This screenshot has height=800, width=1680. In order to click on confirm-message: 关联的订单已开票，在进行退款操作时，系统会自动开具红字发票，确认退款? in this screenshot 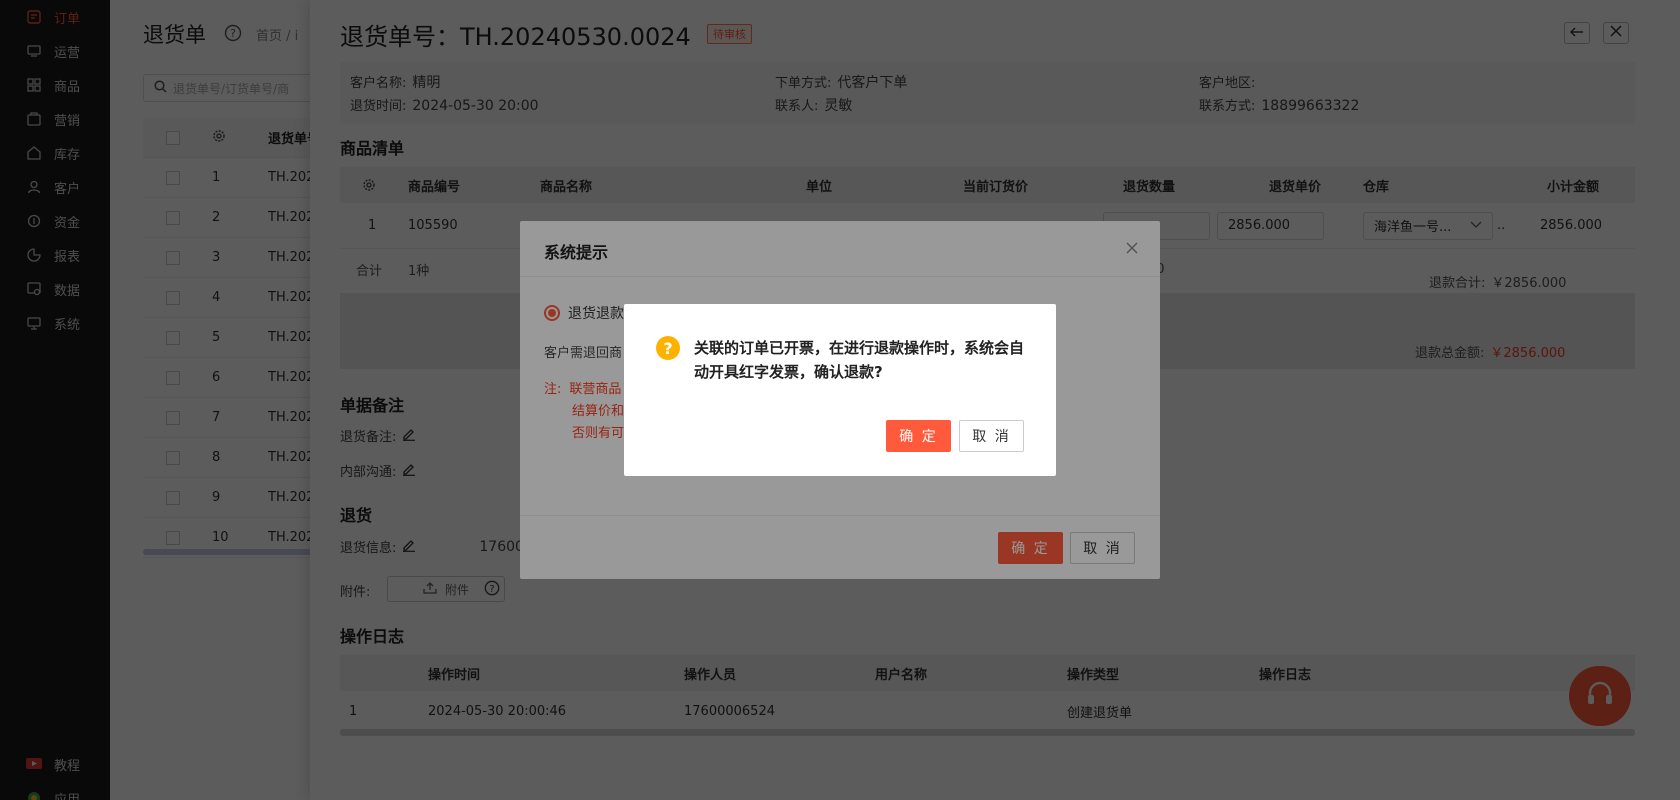, I will do `click(859, 360)`.